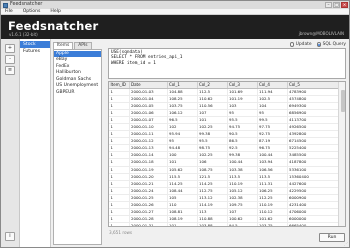 The image size is (350, 248). Describe the element at coordinates (10, 236) in the screenshot. I see `info-icon: i` at that location.